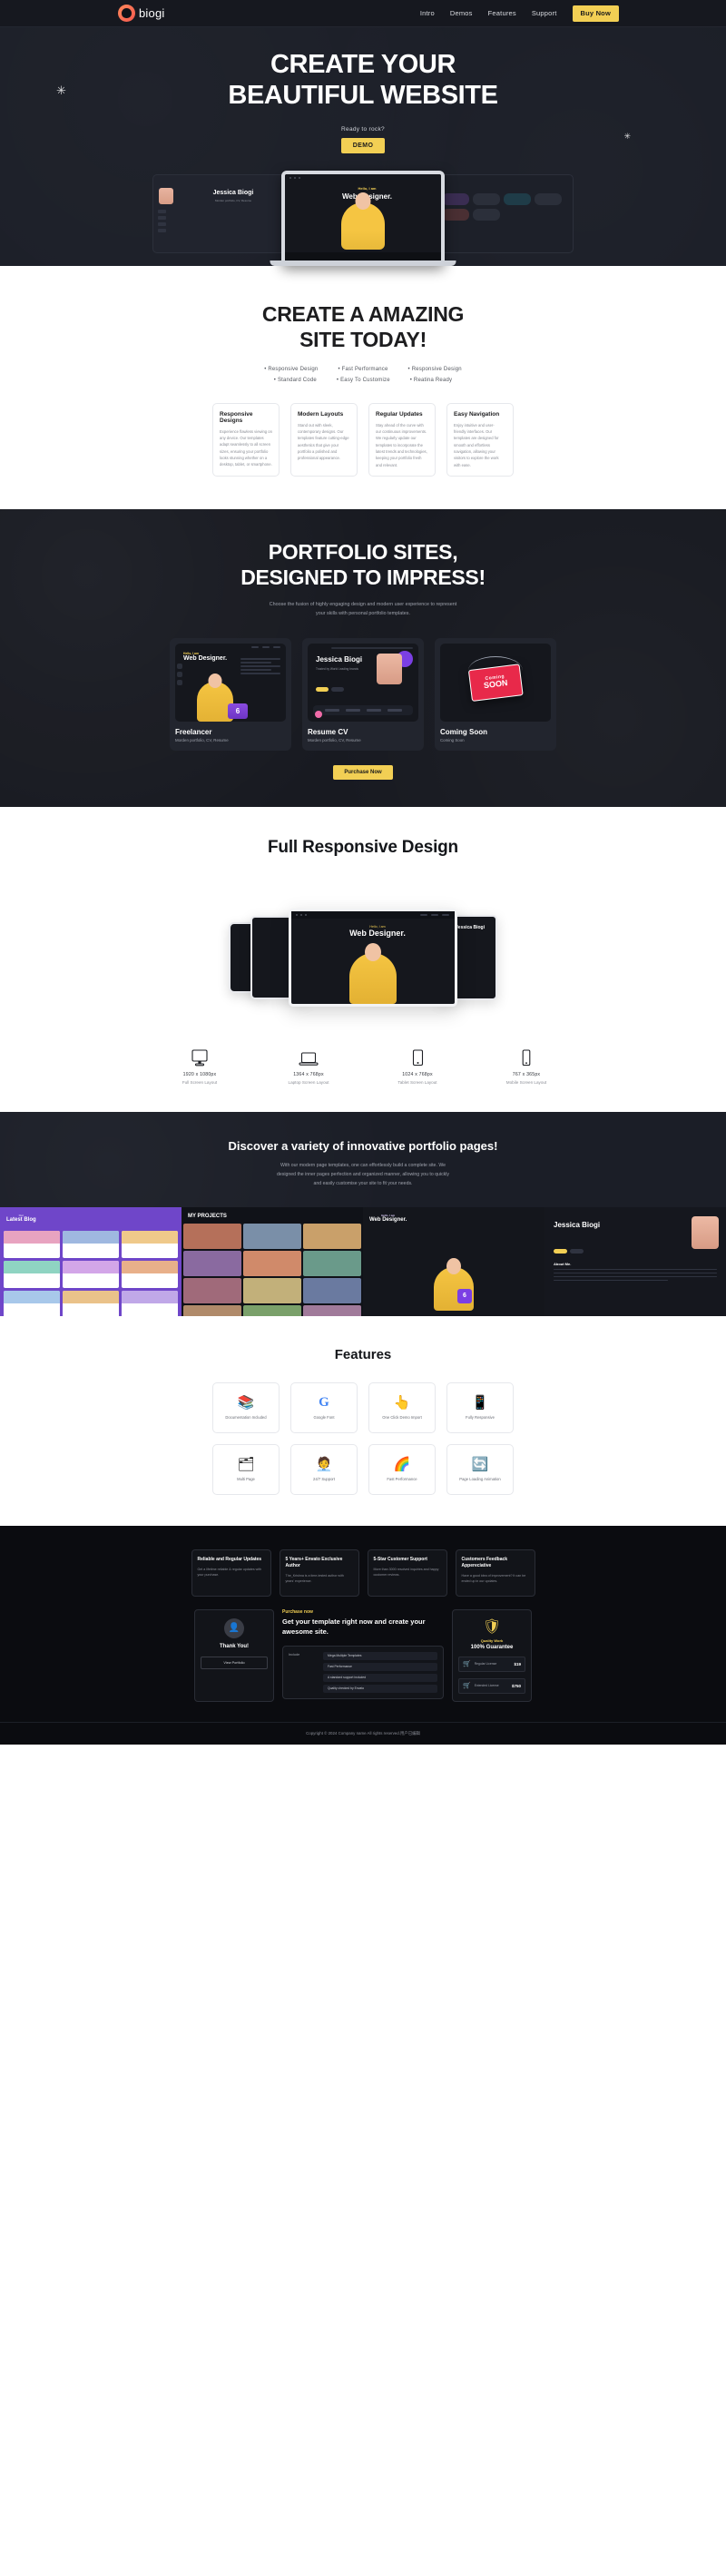 The image size is (726, 2576). What do you see at coordinates (480, 1464) in the screenshot?
I see `loading-animation-icon: 🔄` at bounding box center [480, 1464].